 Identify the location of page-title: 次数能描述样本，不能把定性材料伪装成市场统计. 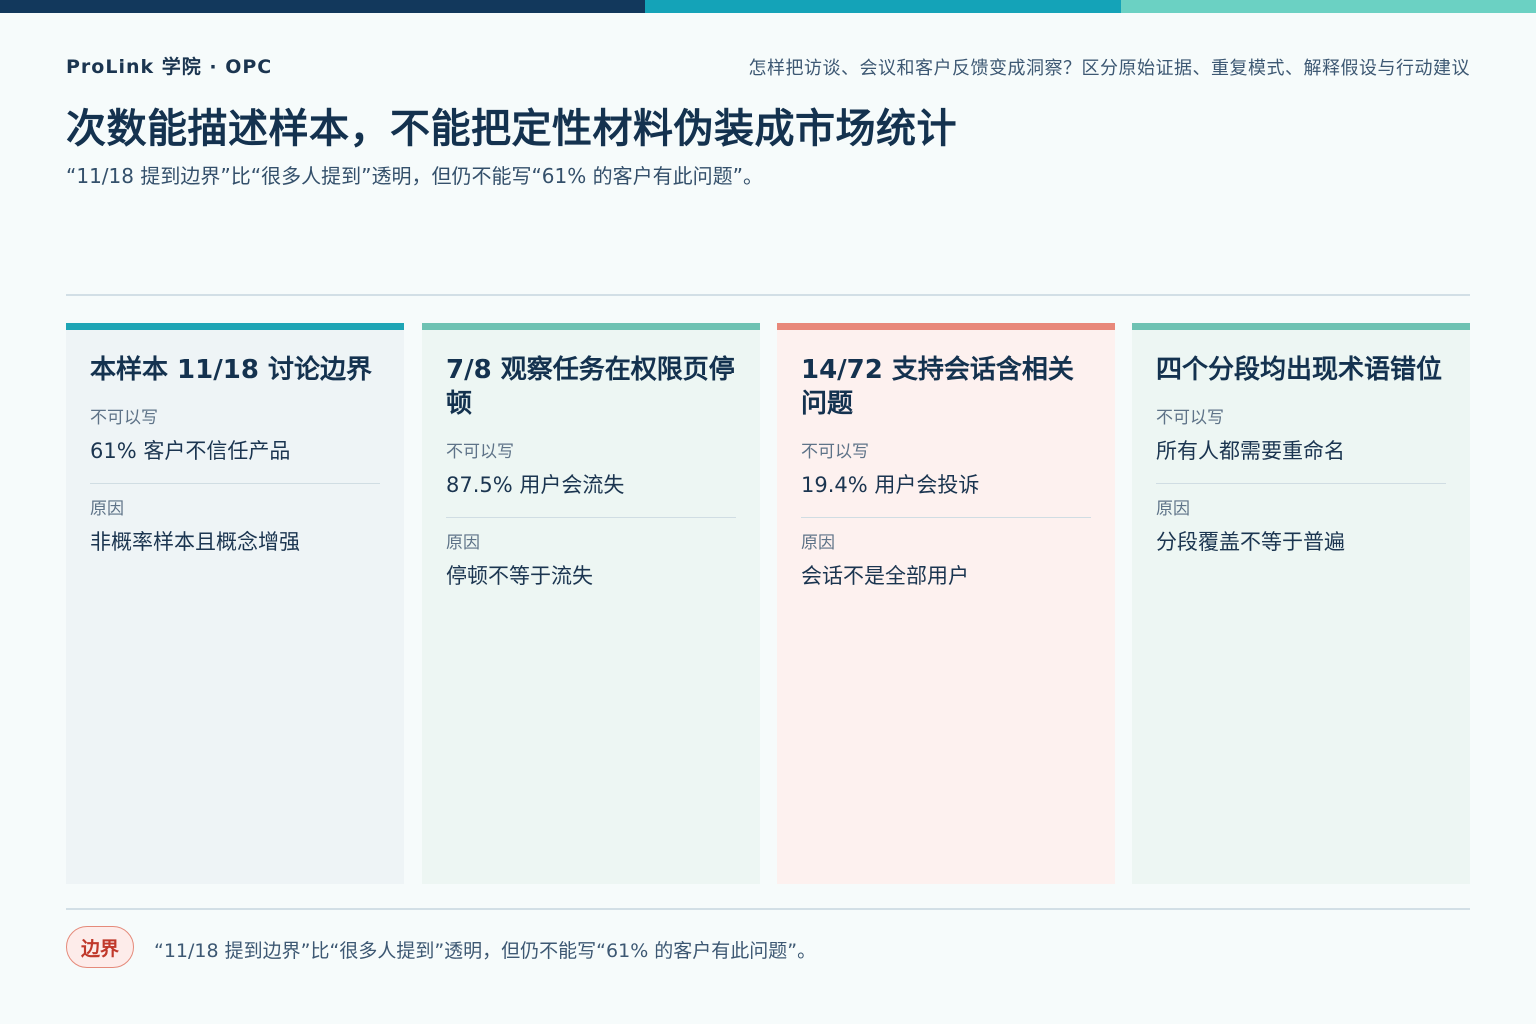
(511, 129).